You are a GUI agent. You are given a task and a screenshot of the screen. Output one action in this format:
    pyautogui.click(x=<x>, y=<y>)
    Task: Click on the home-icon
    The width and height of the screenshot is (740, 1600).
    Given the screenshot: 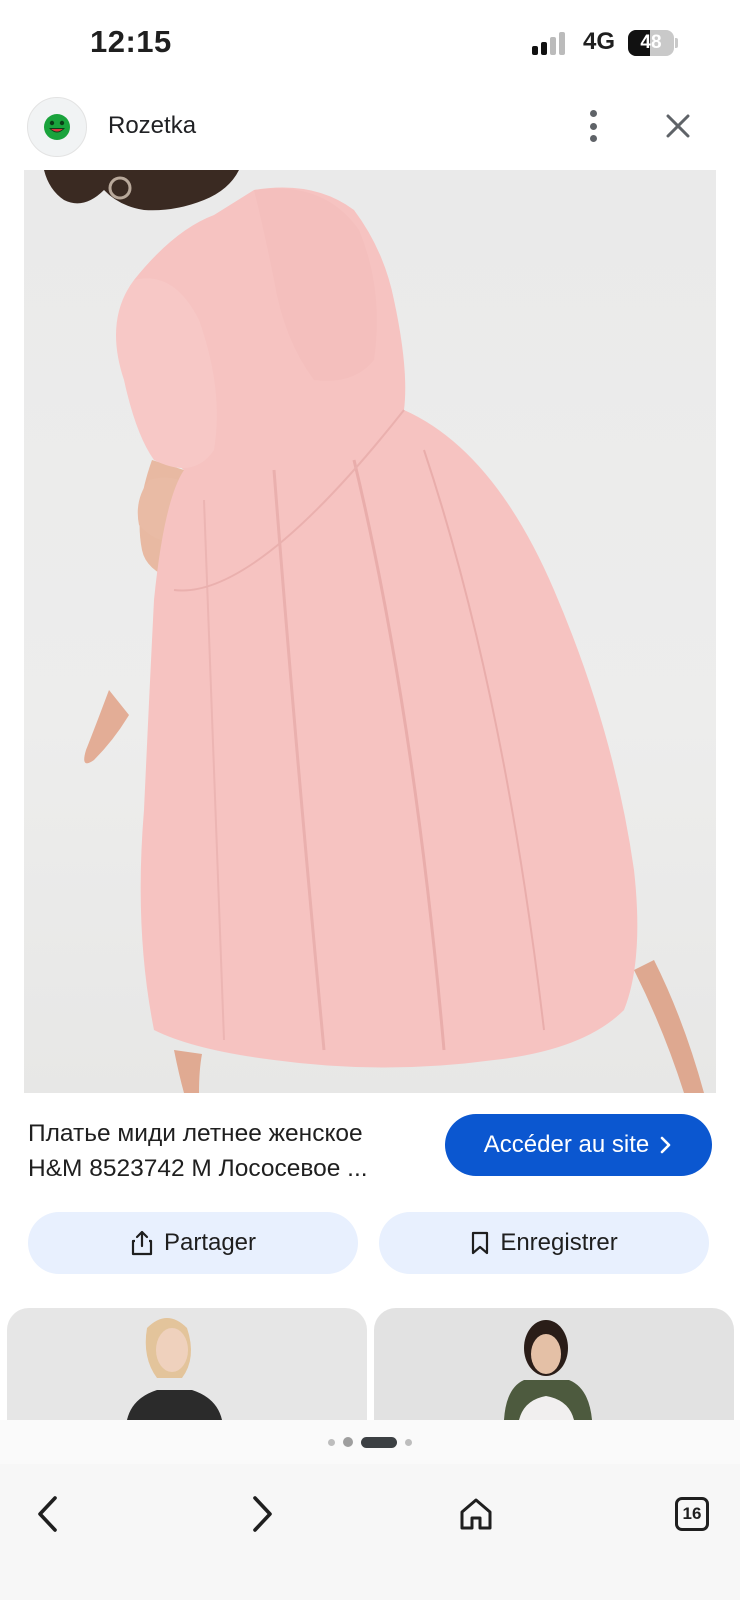 What is the action you would take?
    pyautogui.click(x=476, y=1514)
    